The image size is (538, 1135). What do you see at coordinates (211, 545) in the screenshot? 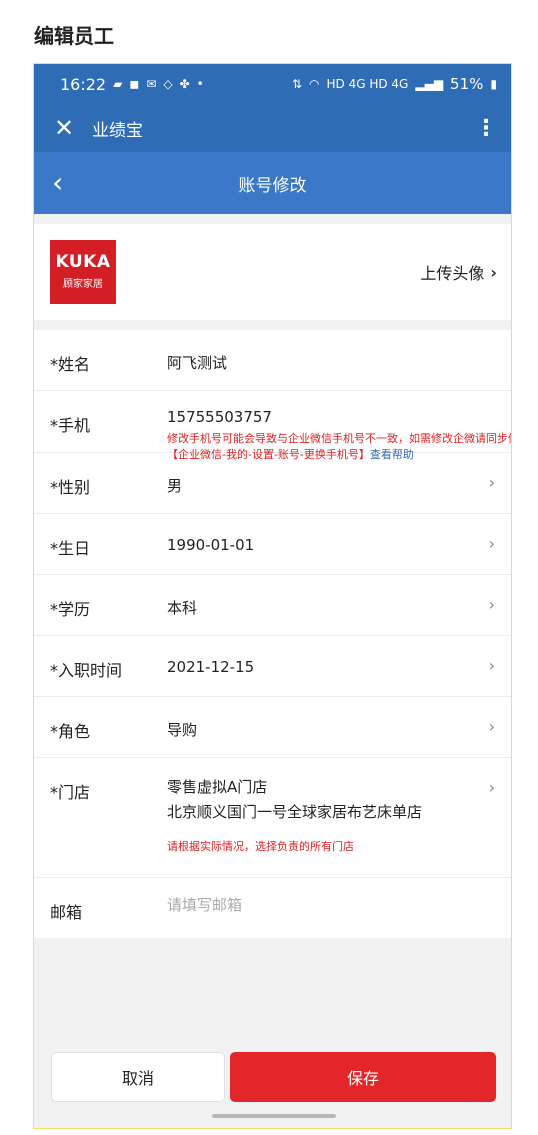
I see `birthday-value: 1990-01-01` at bounding box center [211, 545].